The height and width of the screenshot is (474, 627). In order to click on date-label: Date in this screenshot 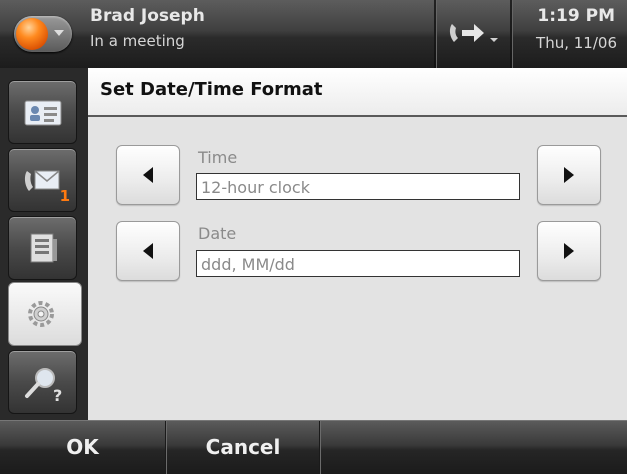, I will do `click(217, 233)`.